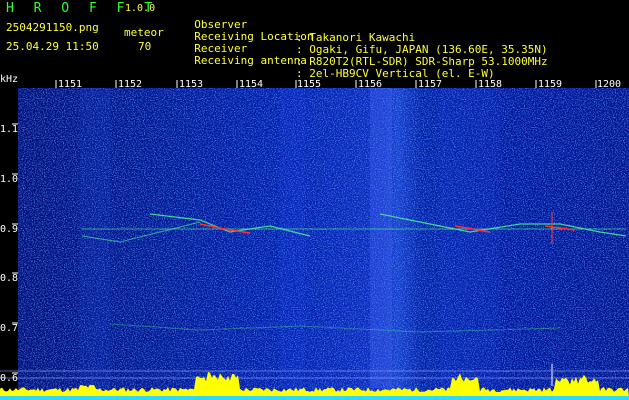 The width and height of the screenshot is (629, 400). I want to click on meteor-count: 70, so click(145, 46).